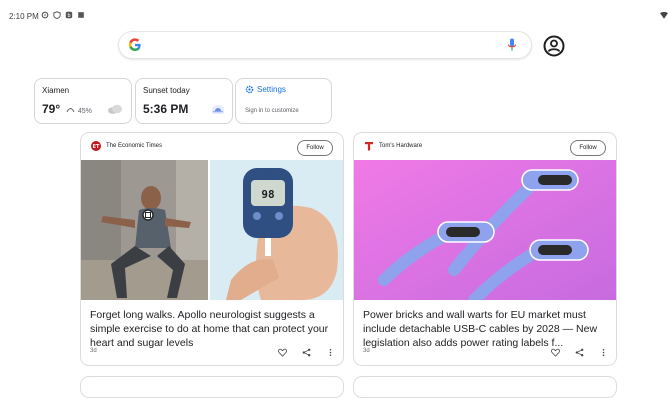  What do you see at coordinates (166, 90) in the screenshot?
I see `sunset-label: Sunset today` at bounding box center [166, 90].